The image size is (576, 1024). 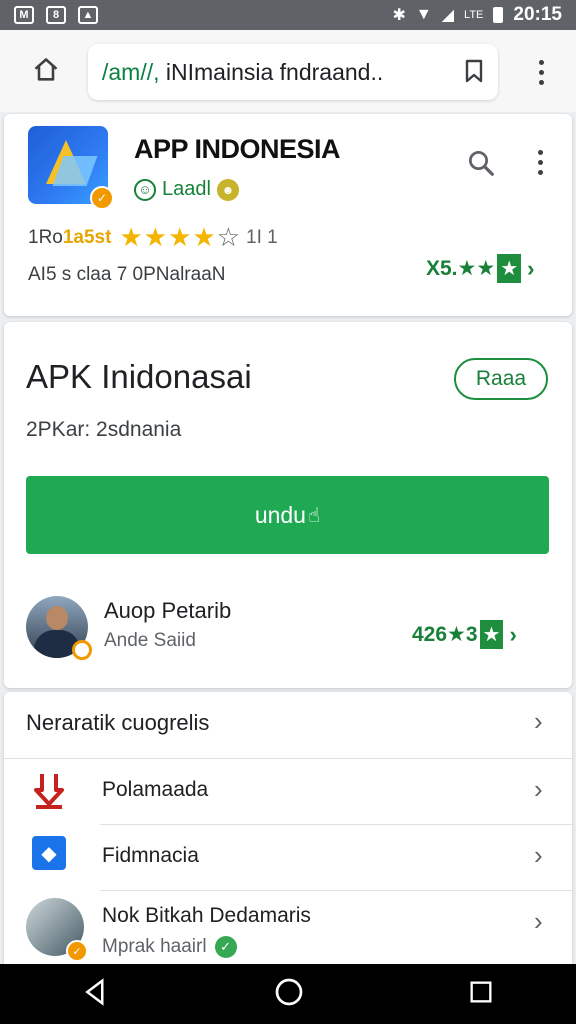 I want to click on list-item-sub: Mprak haairl ✓, so click(x=169, y=947).